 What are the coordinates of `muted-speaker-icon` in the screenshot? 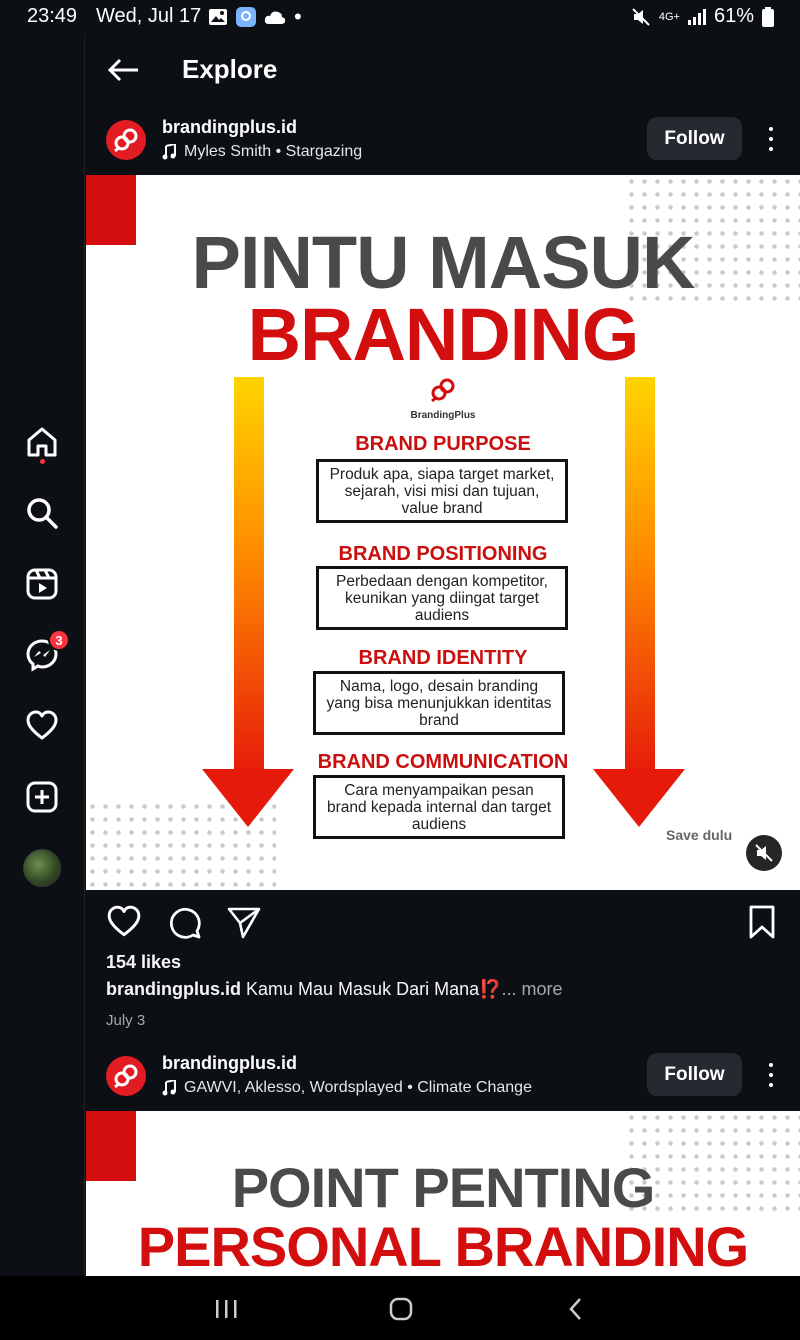 It's located at (764, 853).